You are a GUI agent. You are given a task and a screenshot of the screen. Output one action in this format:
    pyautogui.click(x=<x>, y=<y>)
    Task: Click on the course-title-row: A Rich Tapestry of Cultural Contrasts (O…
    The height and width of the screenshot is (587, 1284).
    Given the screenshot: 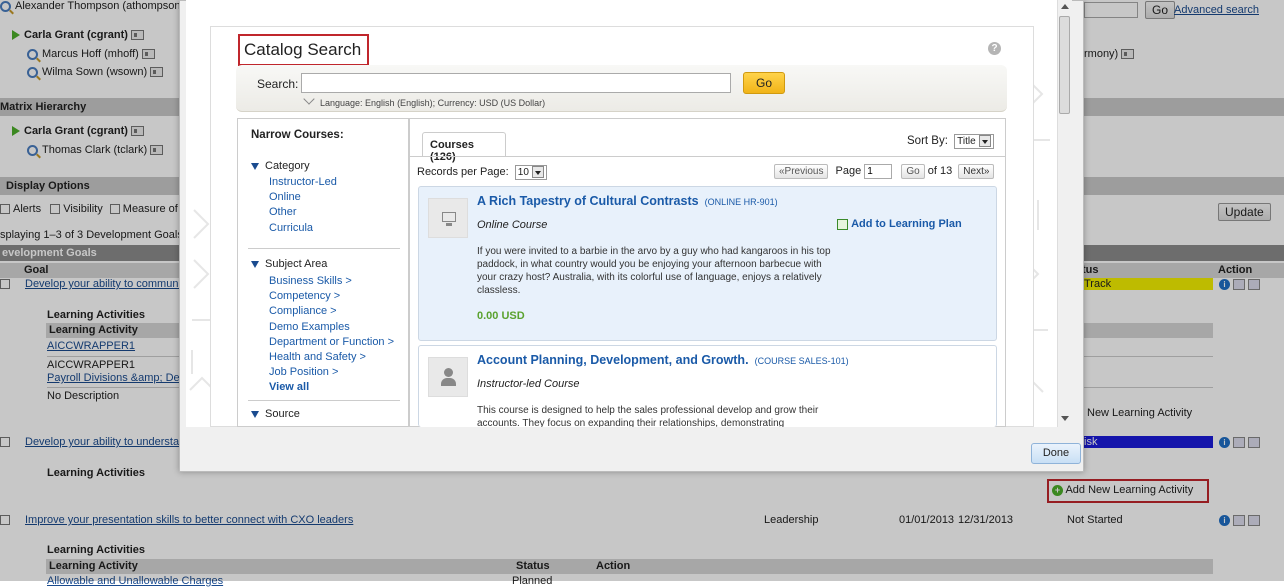 What is the action you would take?
    pyautogui.click(x=627, y=201)
    